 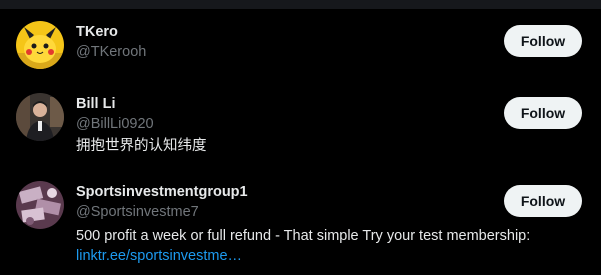 I want to click on user-name: Sportsinvestmentgroup1, so click(x=162, y=192).